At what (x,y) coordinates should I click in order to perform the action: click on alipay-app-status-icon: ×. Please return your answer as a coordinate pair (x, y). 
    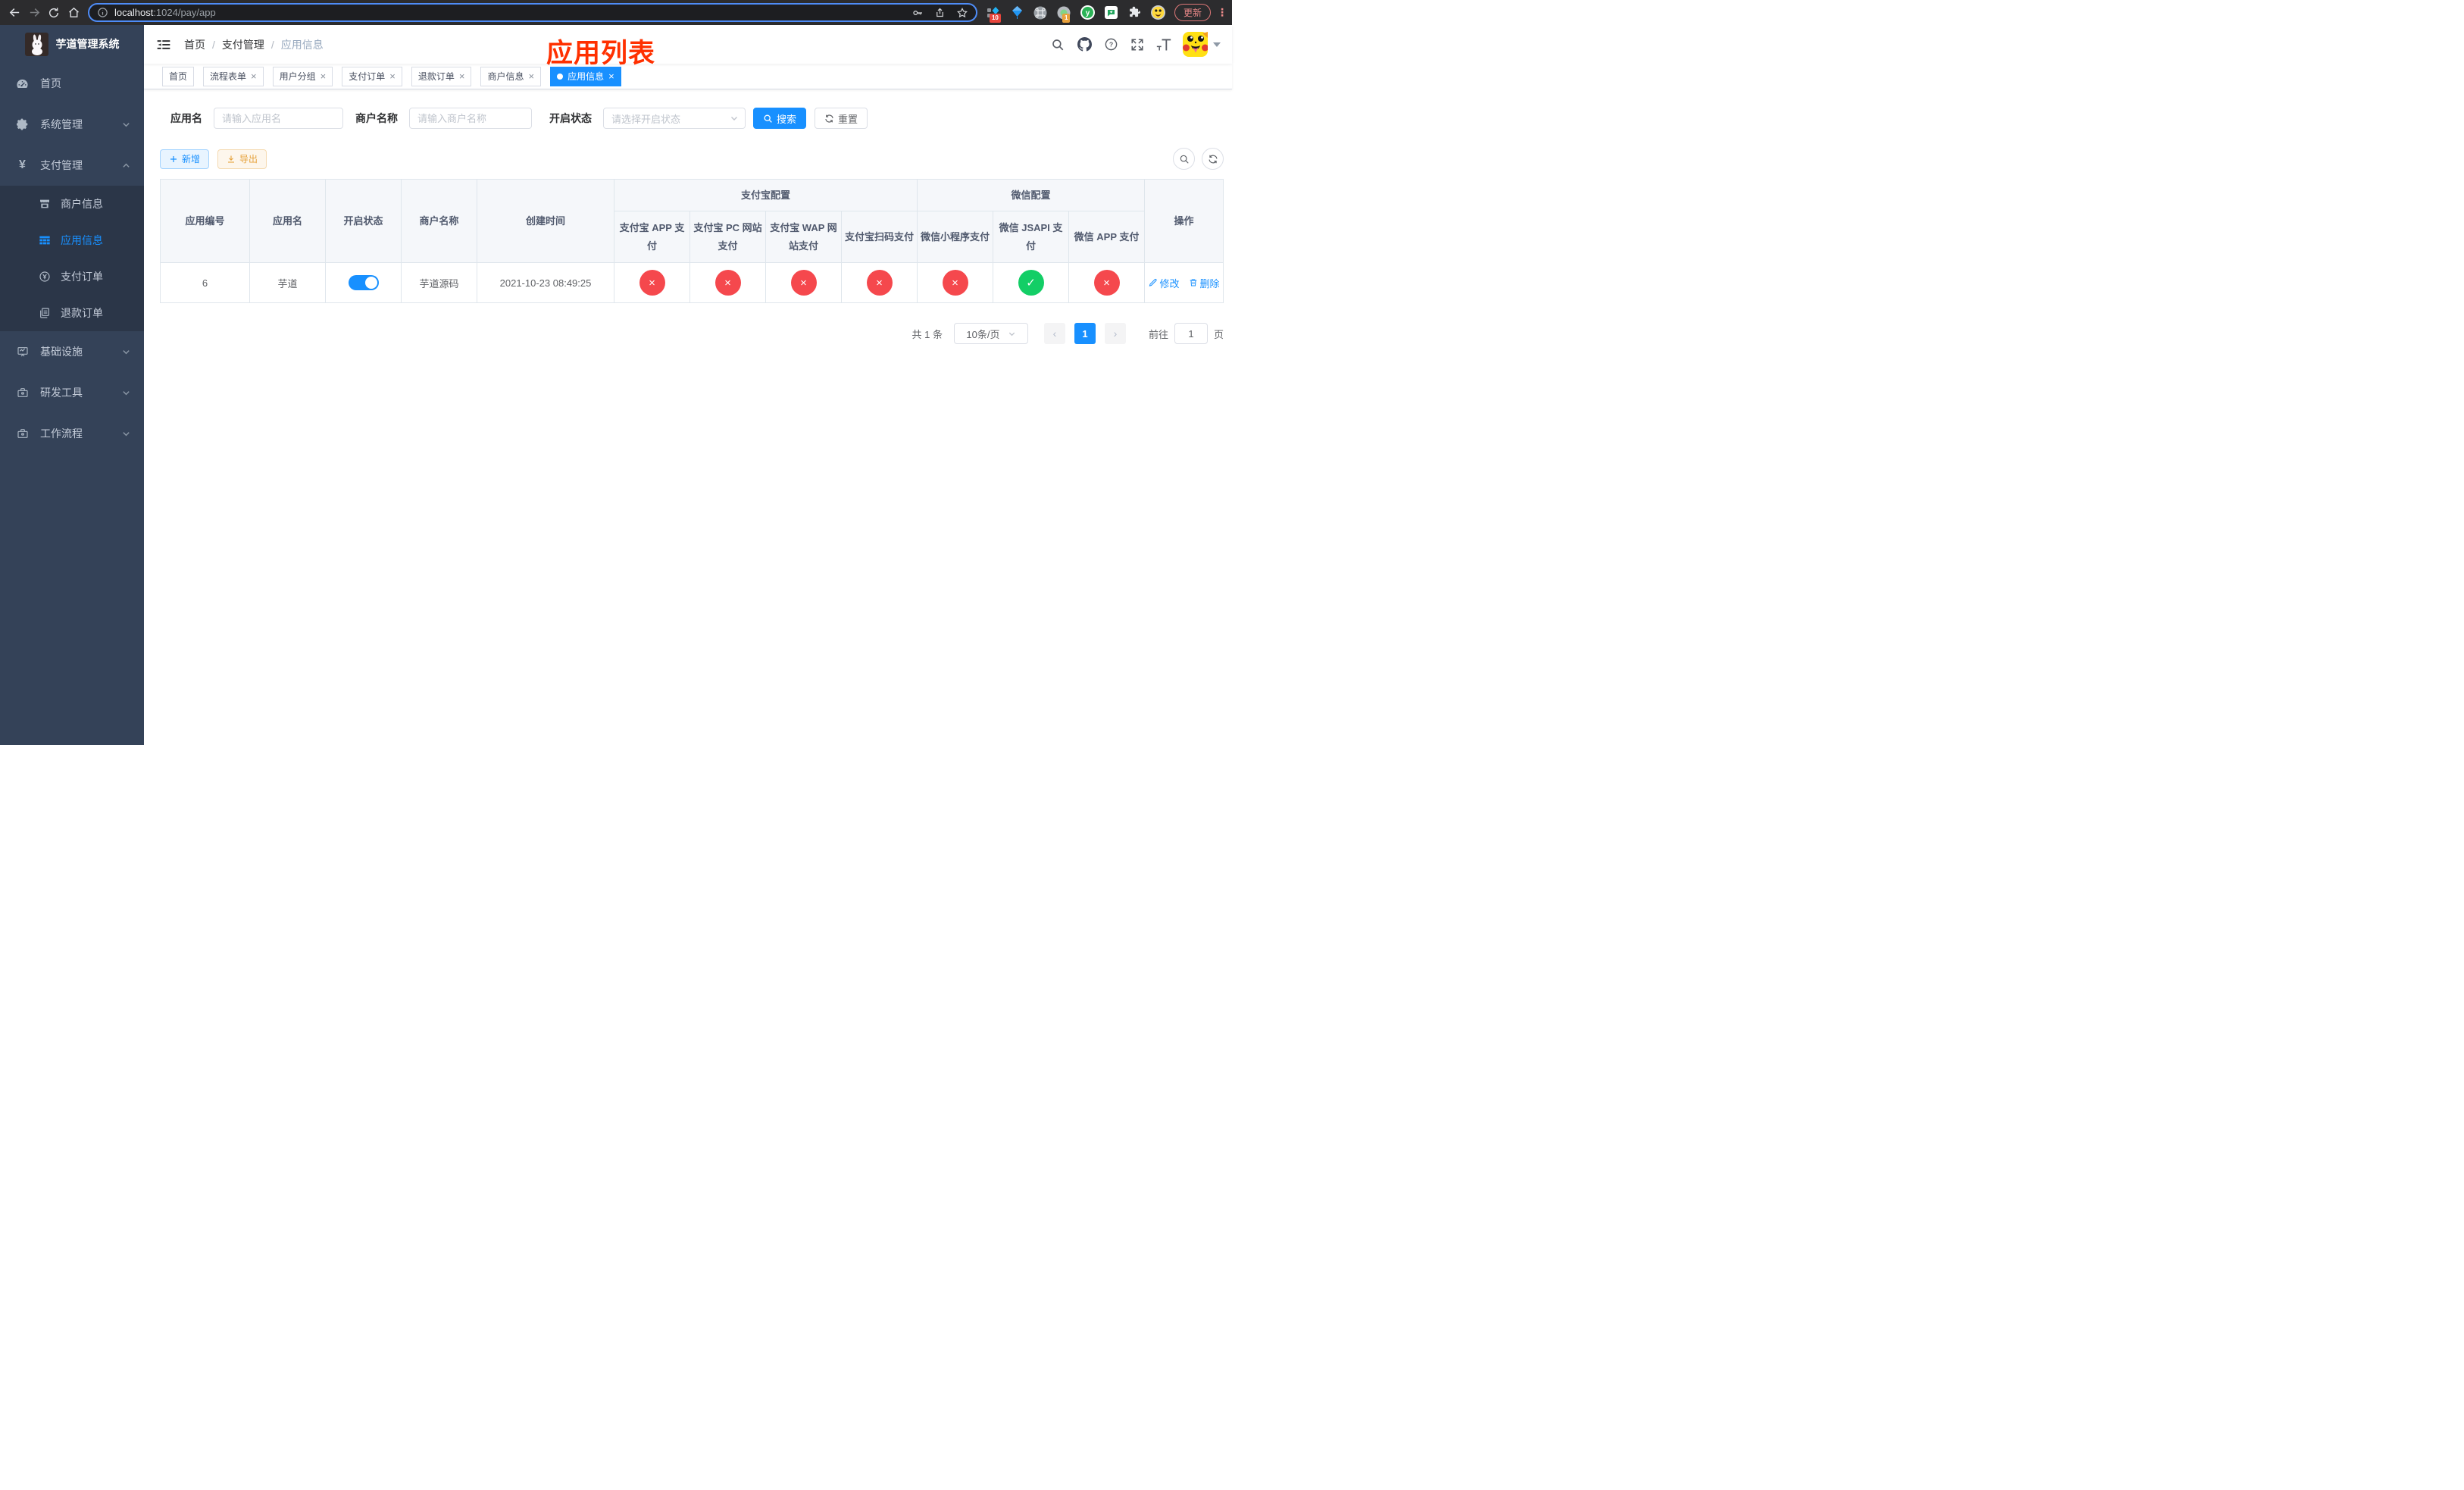
    Looking at the image, I should click on (652, 283).